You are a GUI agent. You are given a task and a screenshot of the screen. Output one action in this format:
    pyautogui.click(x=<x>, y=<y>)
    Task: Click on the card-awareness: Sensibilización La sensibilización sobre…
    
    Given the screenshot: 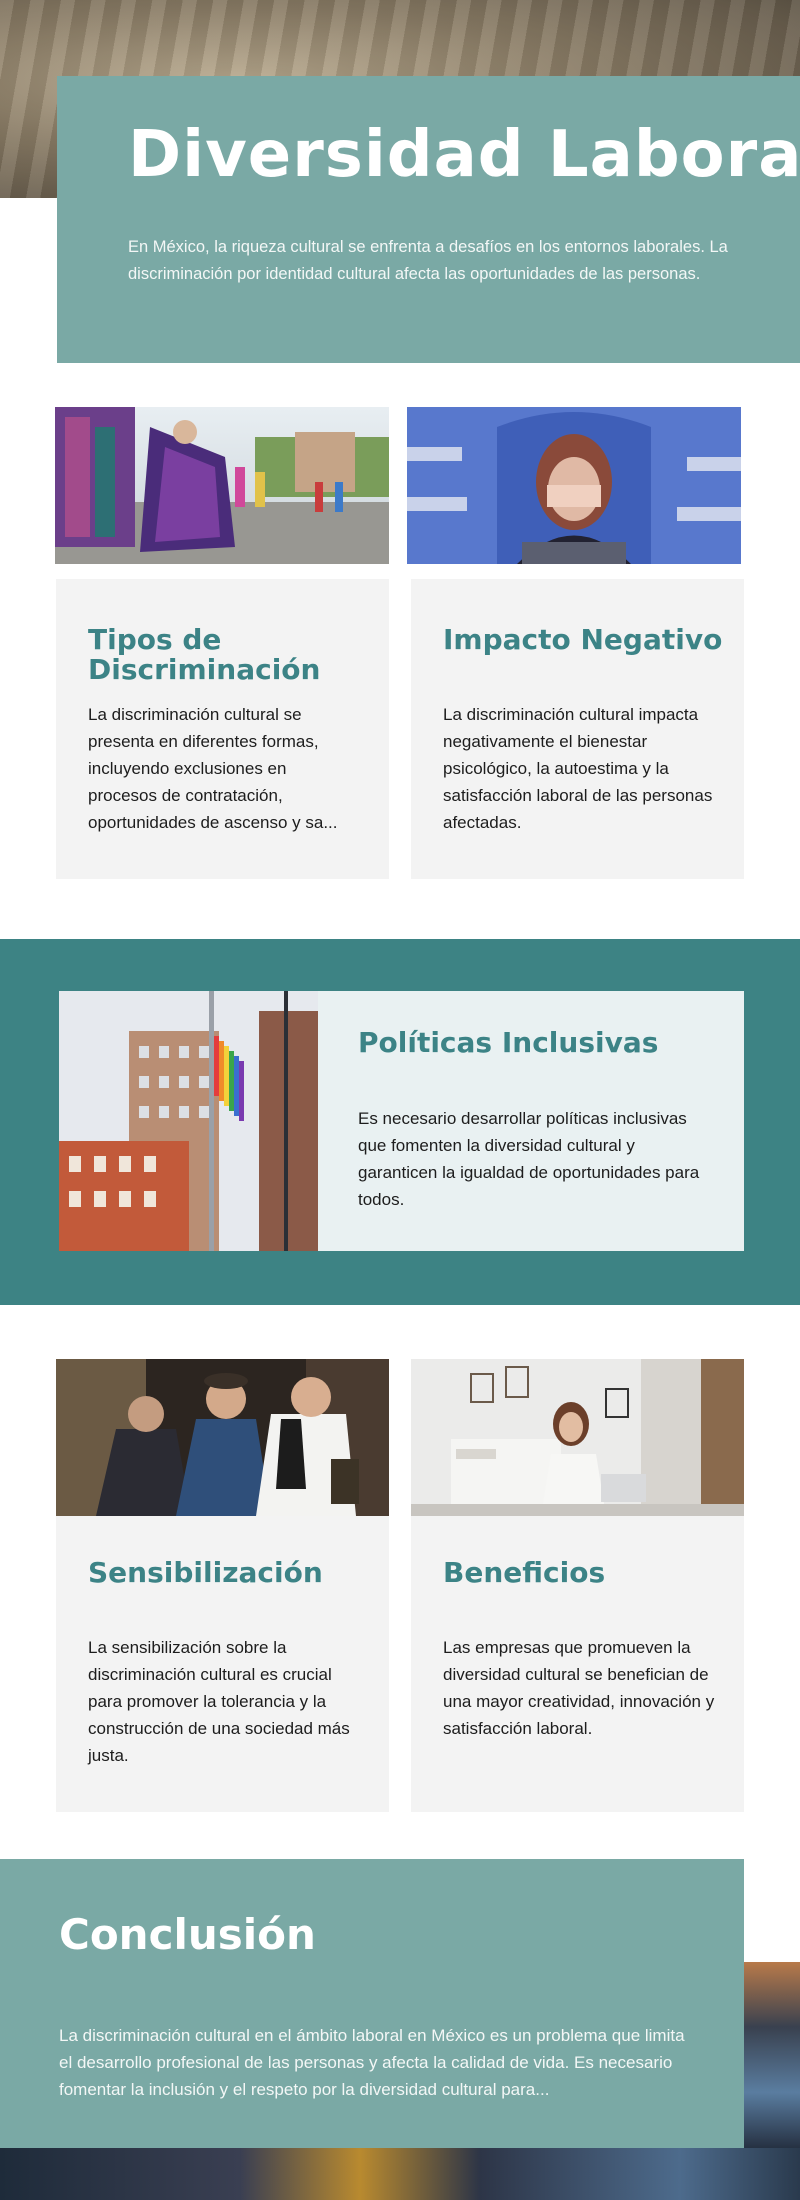 What is the action you would take?
    pyautogui.click(x=222, y=1664)
    